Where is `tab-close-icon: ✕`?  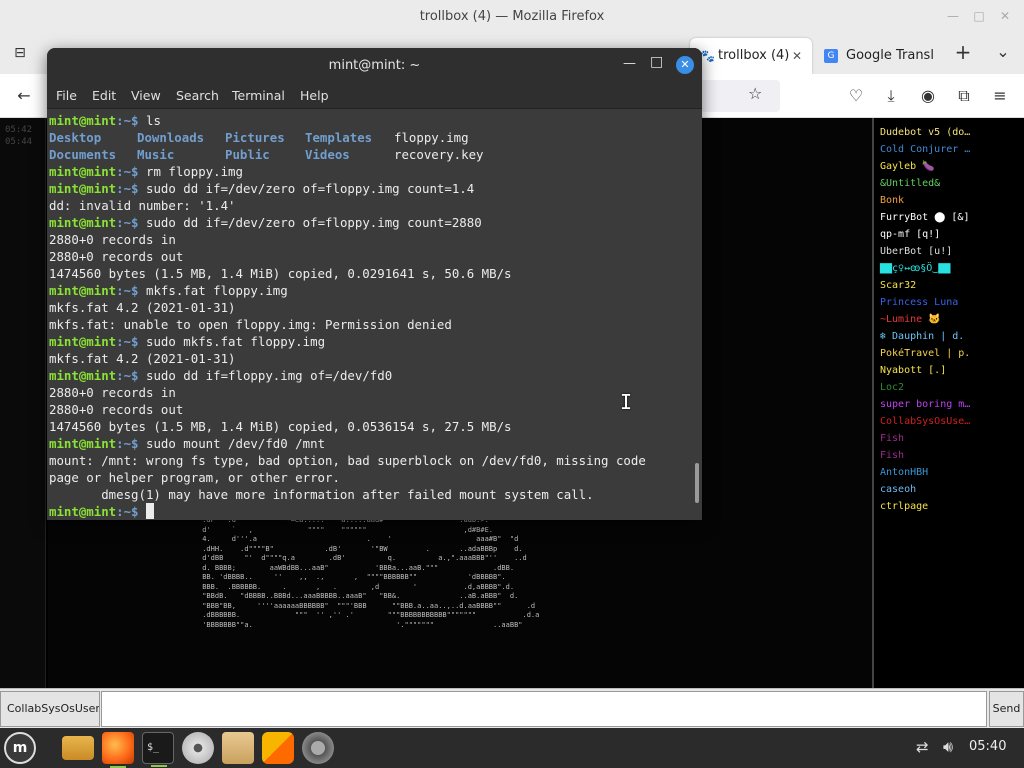 tab-close-icon: ✕ is located at coordinates (797, 56).